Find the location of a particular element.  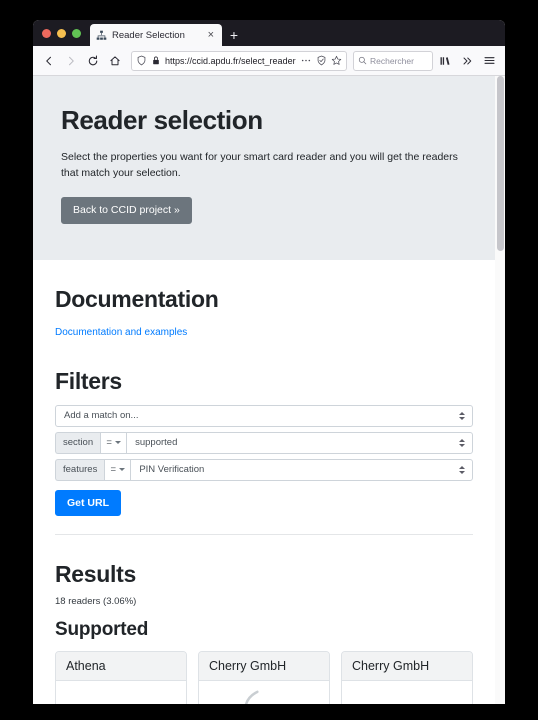

home-button is located at coordinates (115, 61).